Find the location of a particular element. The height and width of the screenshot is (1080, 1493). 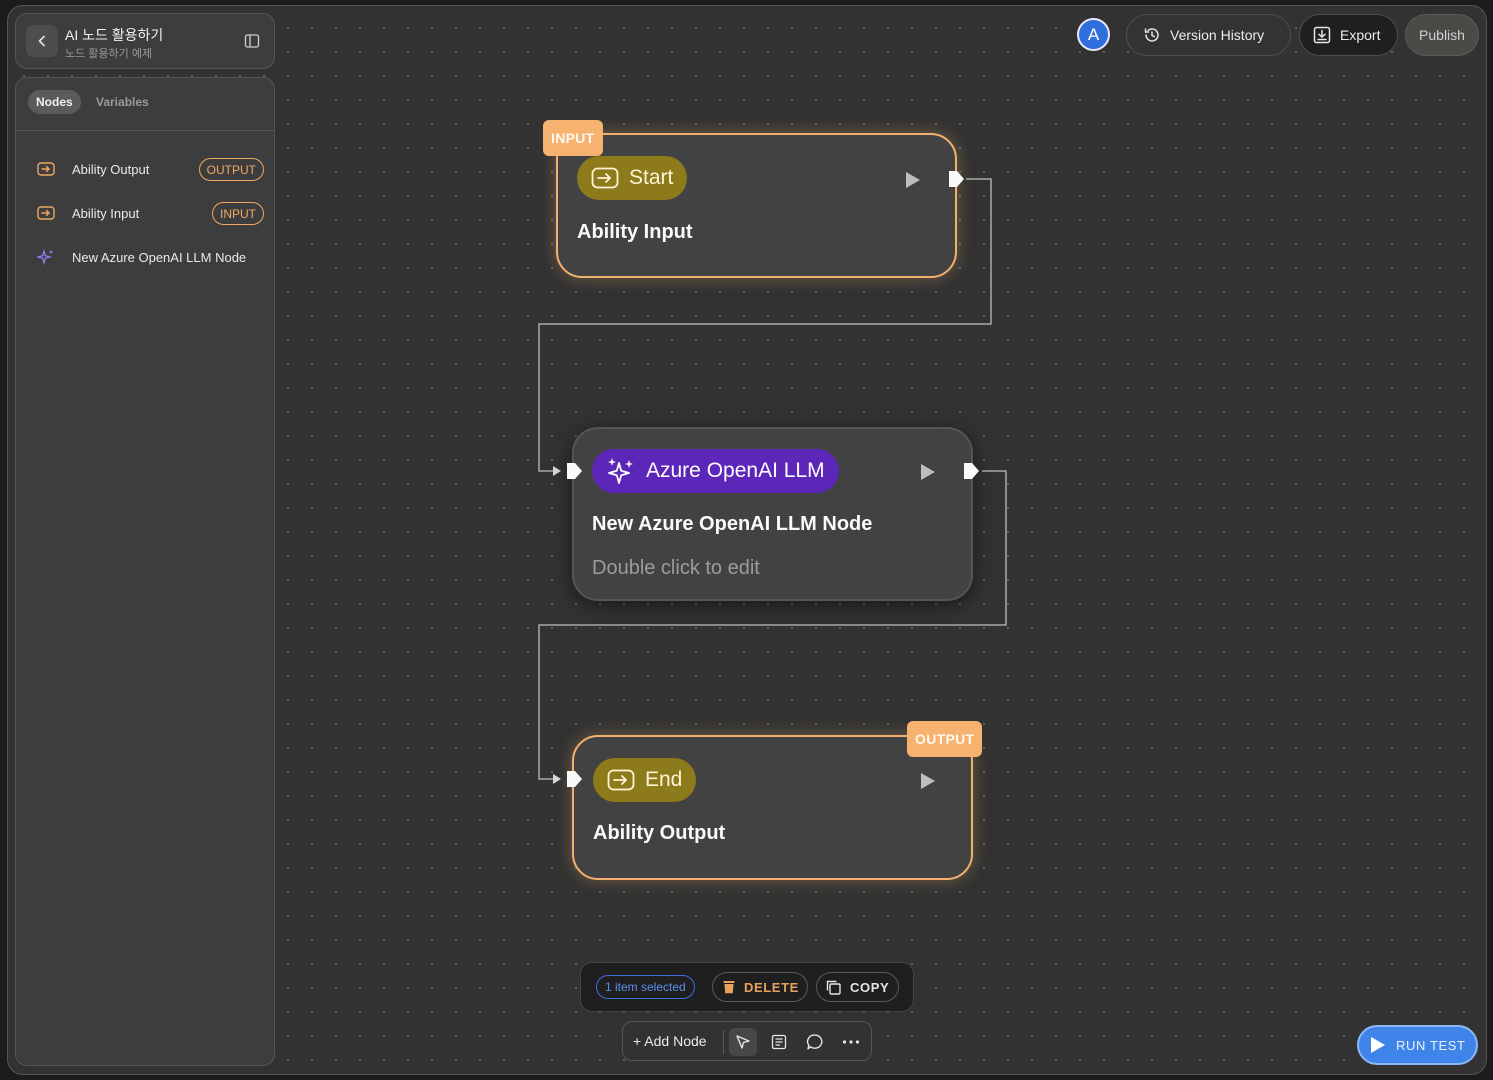

cursor-icon is located at coordinates (743, 1042).